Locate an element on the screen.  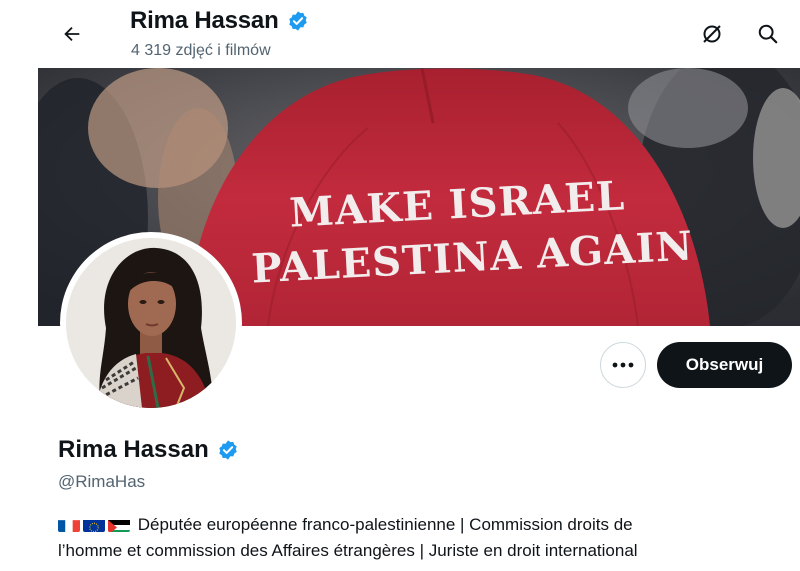
grok-icon is located at coordinates (712, 34).